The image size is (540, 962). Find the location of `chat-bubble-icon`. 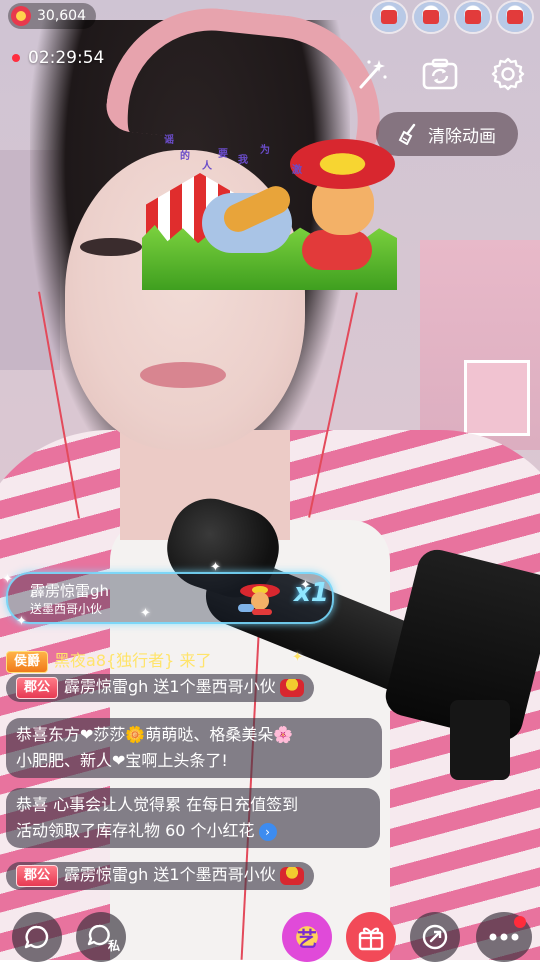

chat-bubble-icon is located at coordinates (36, 937).